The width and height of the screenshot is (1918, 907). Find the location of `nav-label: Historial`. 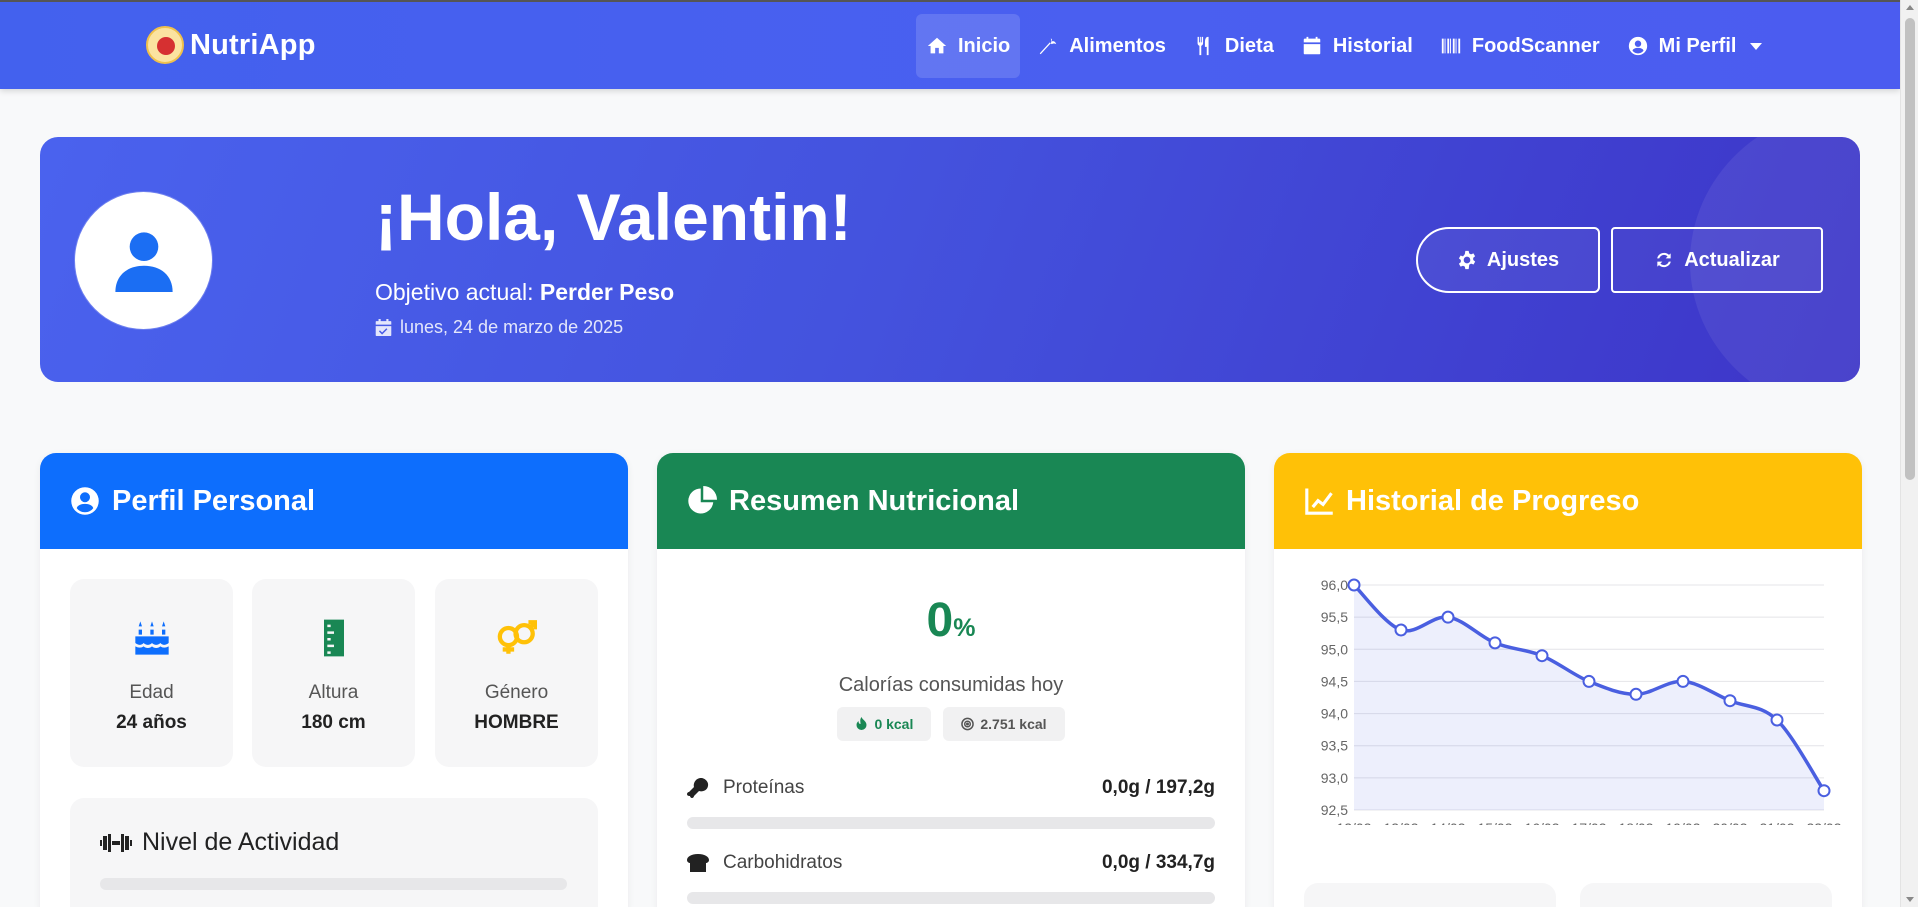

nav-label: Historial is located at coordinates (1372, 45).